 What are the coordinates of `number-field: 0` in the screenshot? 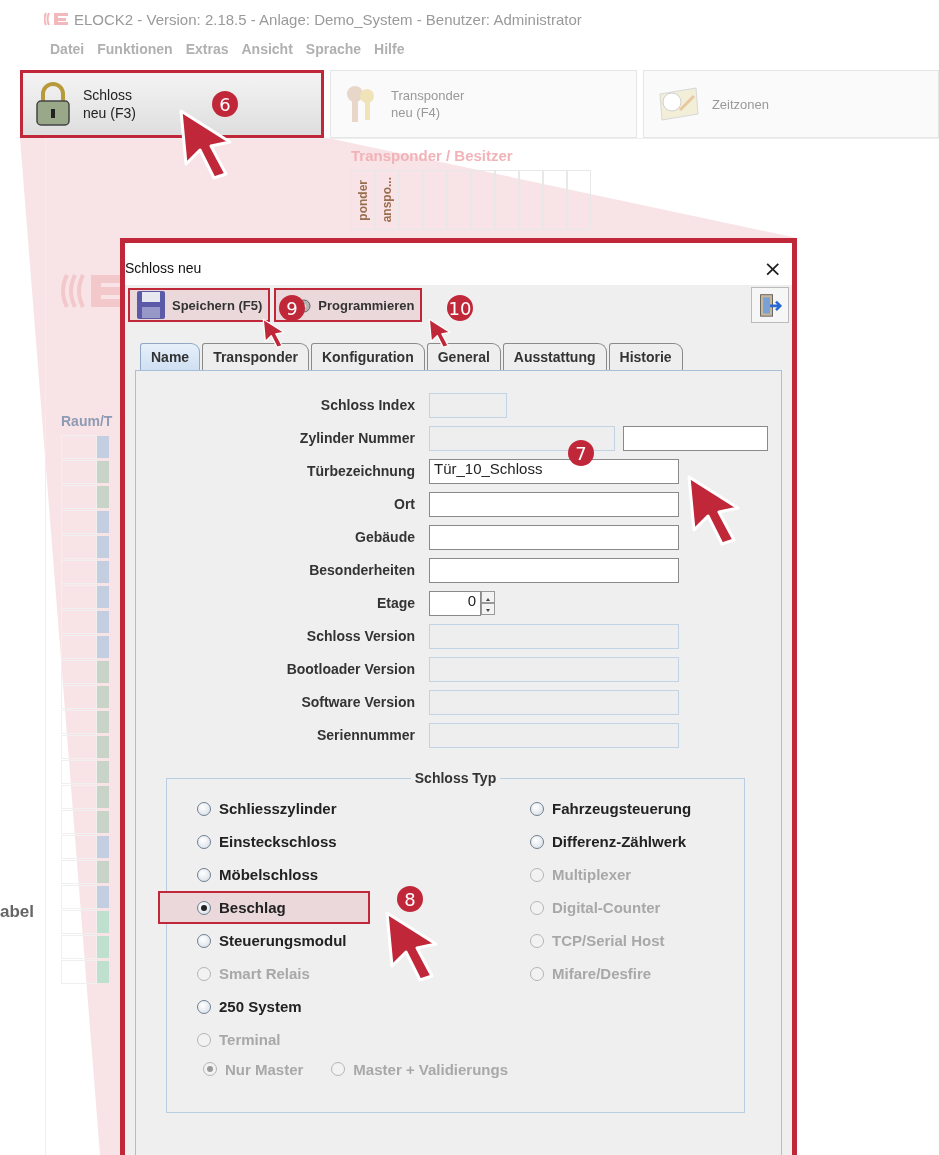 It's located at (455, 603).